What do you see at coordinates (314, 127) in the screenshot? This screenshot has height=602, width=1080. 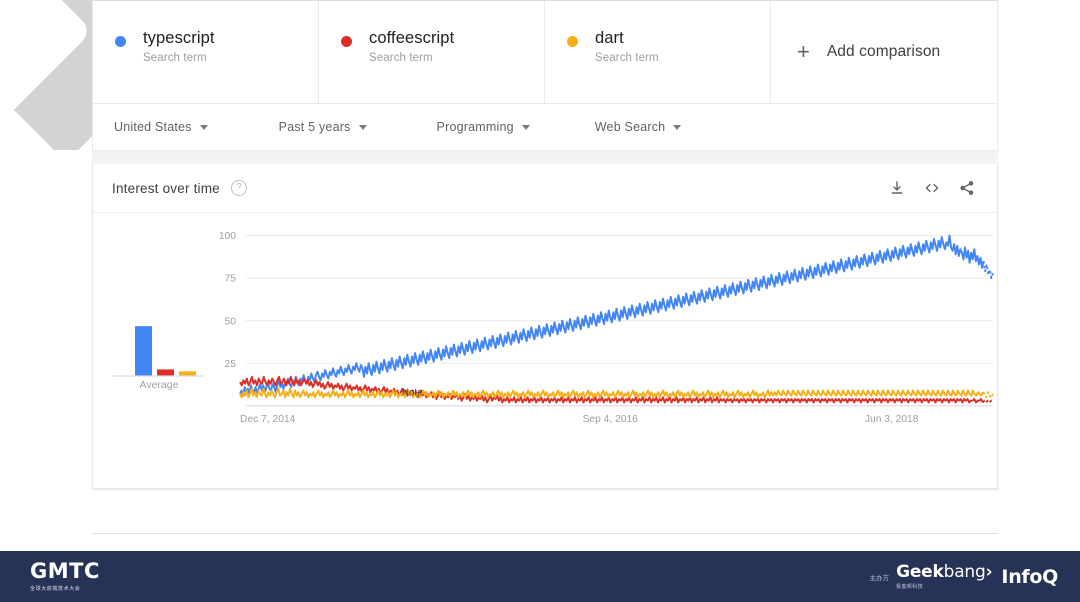 I see `filter-time-range-label: Past 5 years` at bounding box center [314, 127].